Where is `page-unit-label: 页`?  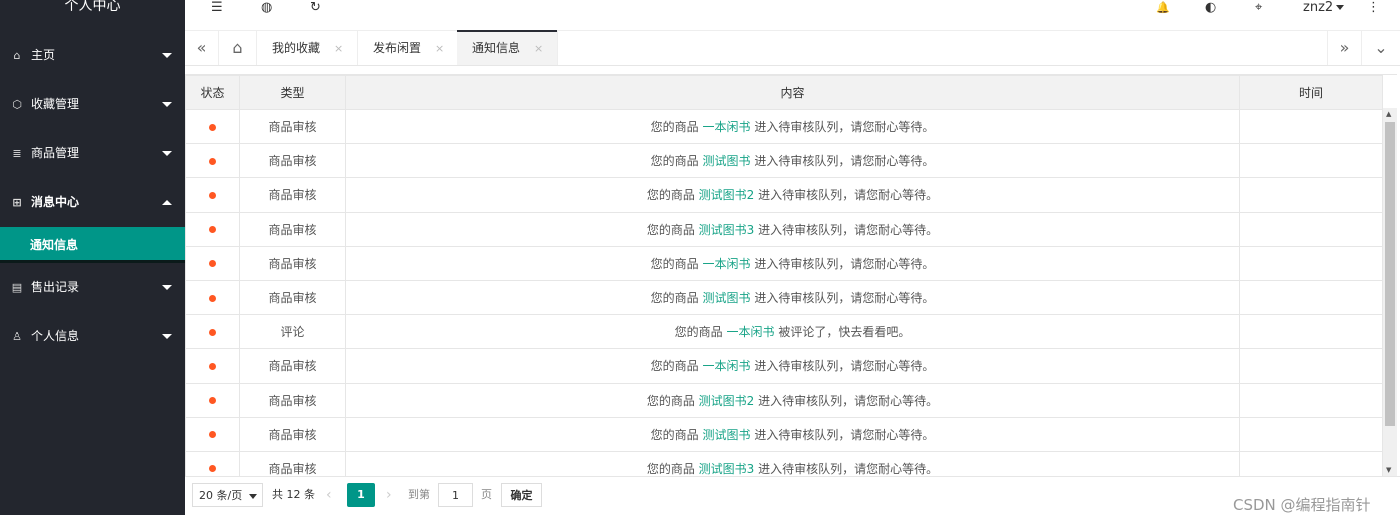 page-unit-label: 页 is located at coordinates (486, 494).